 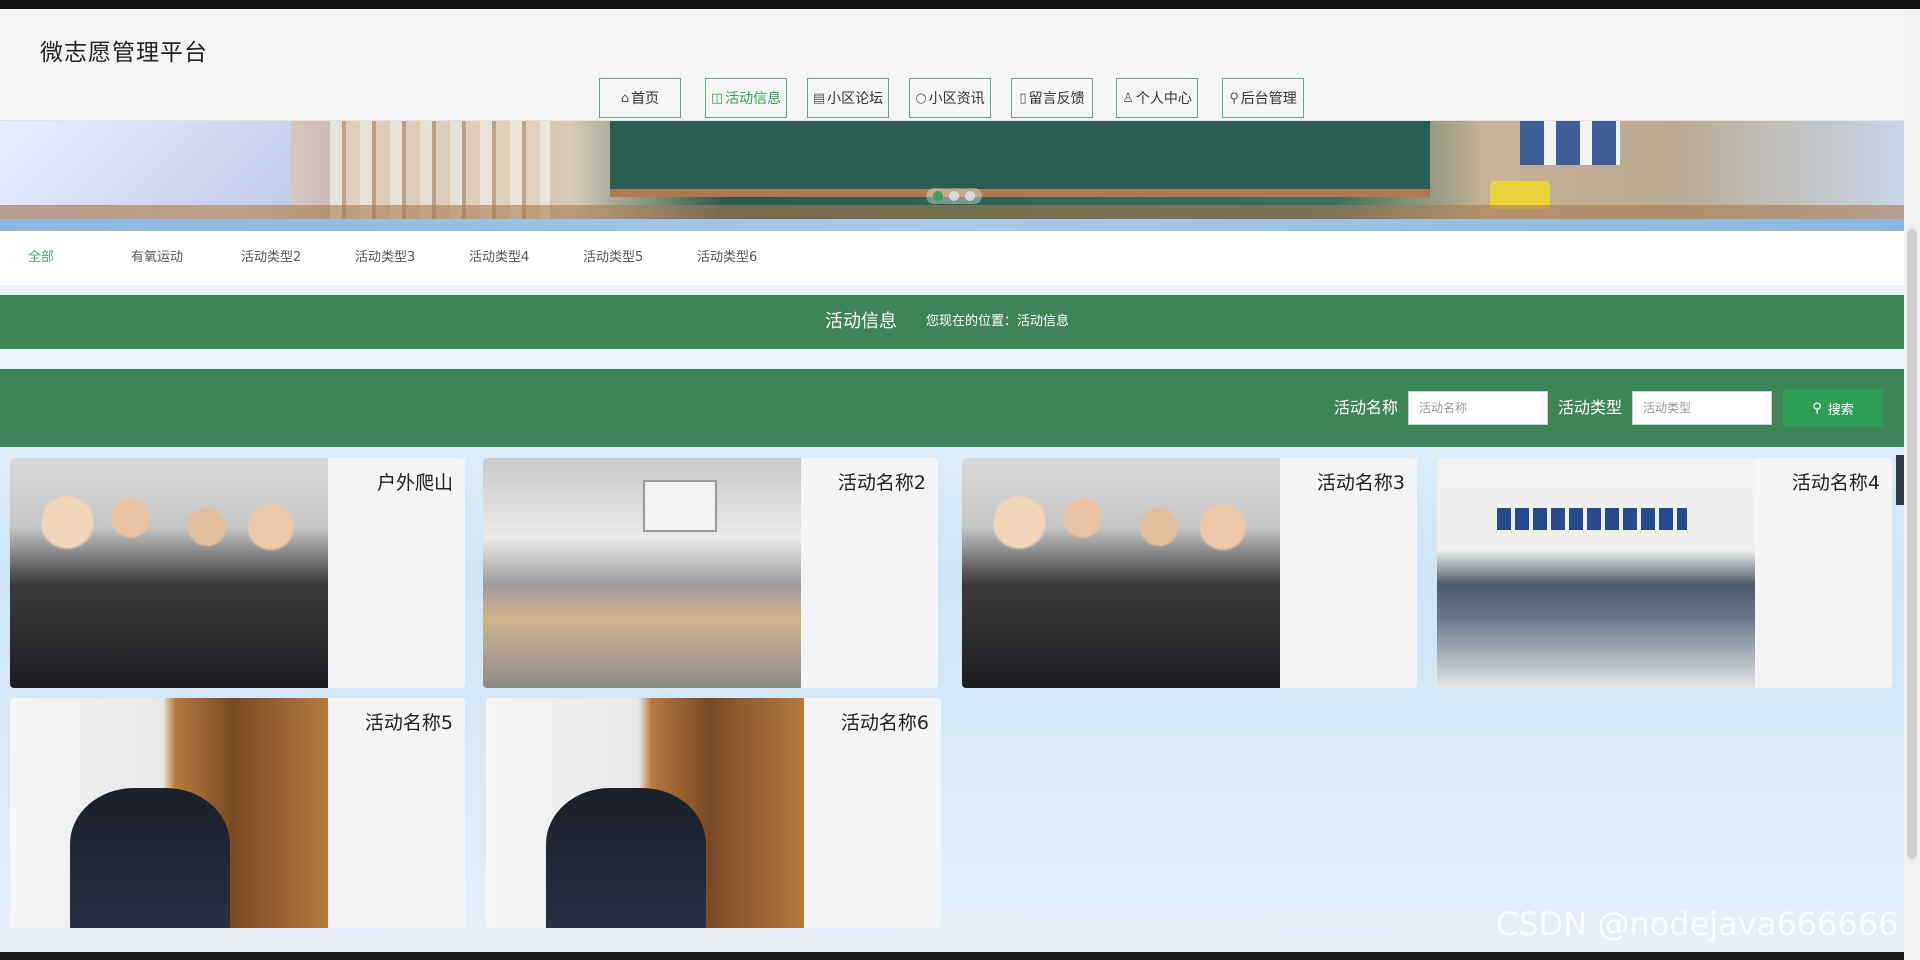 I want to click on activity-card: 活动名称6, so click(x=713, y=813).